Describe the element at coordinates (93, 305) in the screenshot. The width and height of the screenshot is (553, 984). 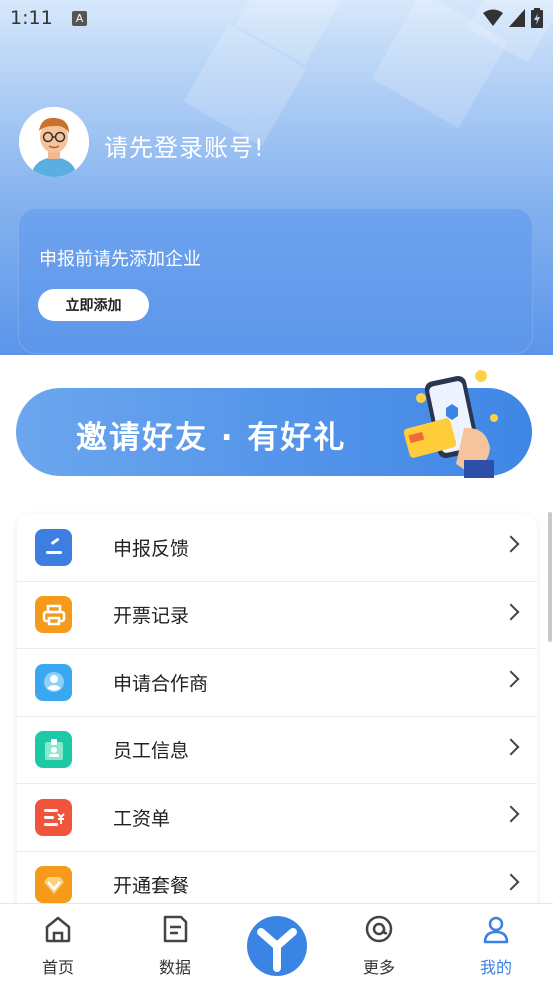
I see `add-company-button: 立即添加` at that location.